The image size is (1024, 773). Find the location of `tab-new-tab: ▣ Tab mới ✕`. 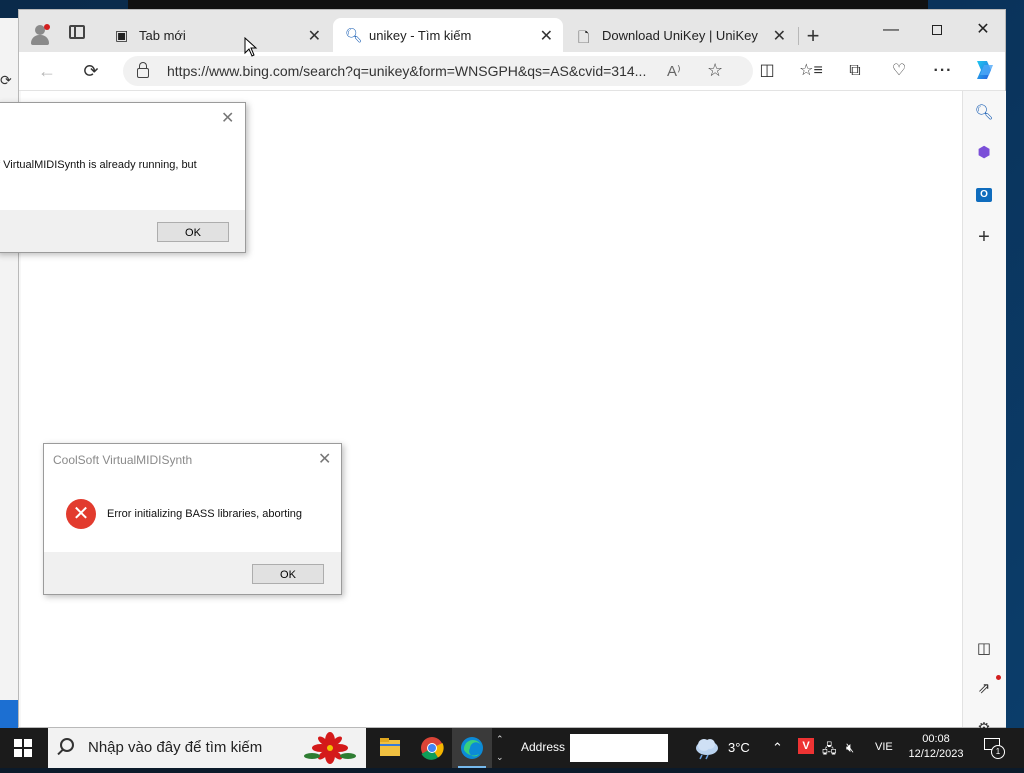

tab-new-tab: ▣ Tab mới ✕ is located at coordinates (217, 35).